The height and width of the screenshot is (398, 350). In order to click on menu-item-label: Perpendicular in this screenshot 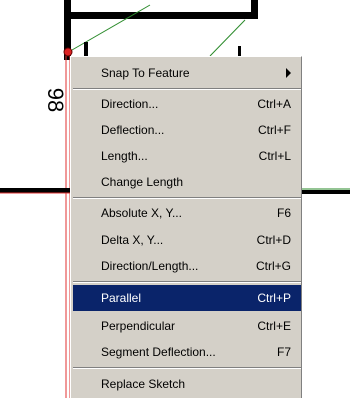, I will do `click(138, 326)`.